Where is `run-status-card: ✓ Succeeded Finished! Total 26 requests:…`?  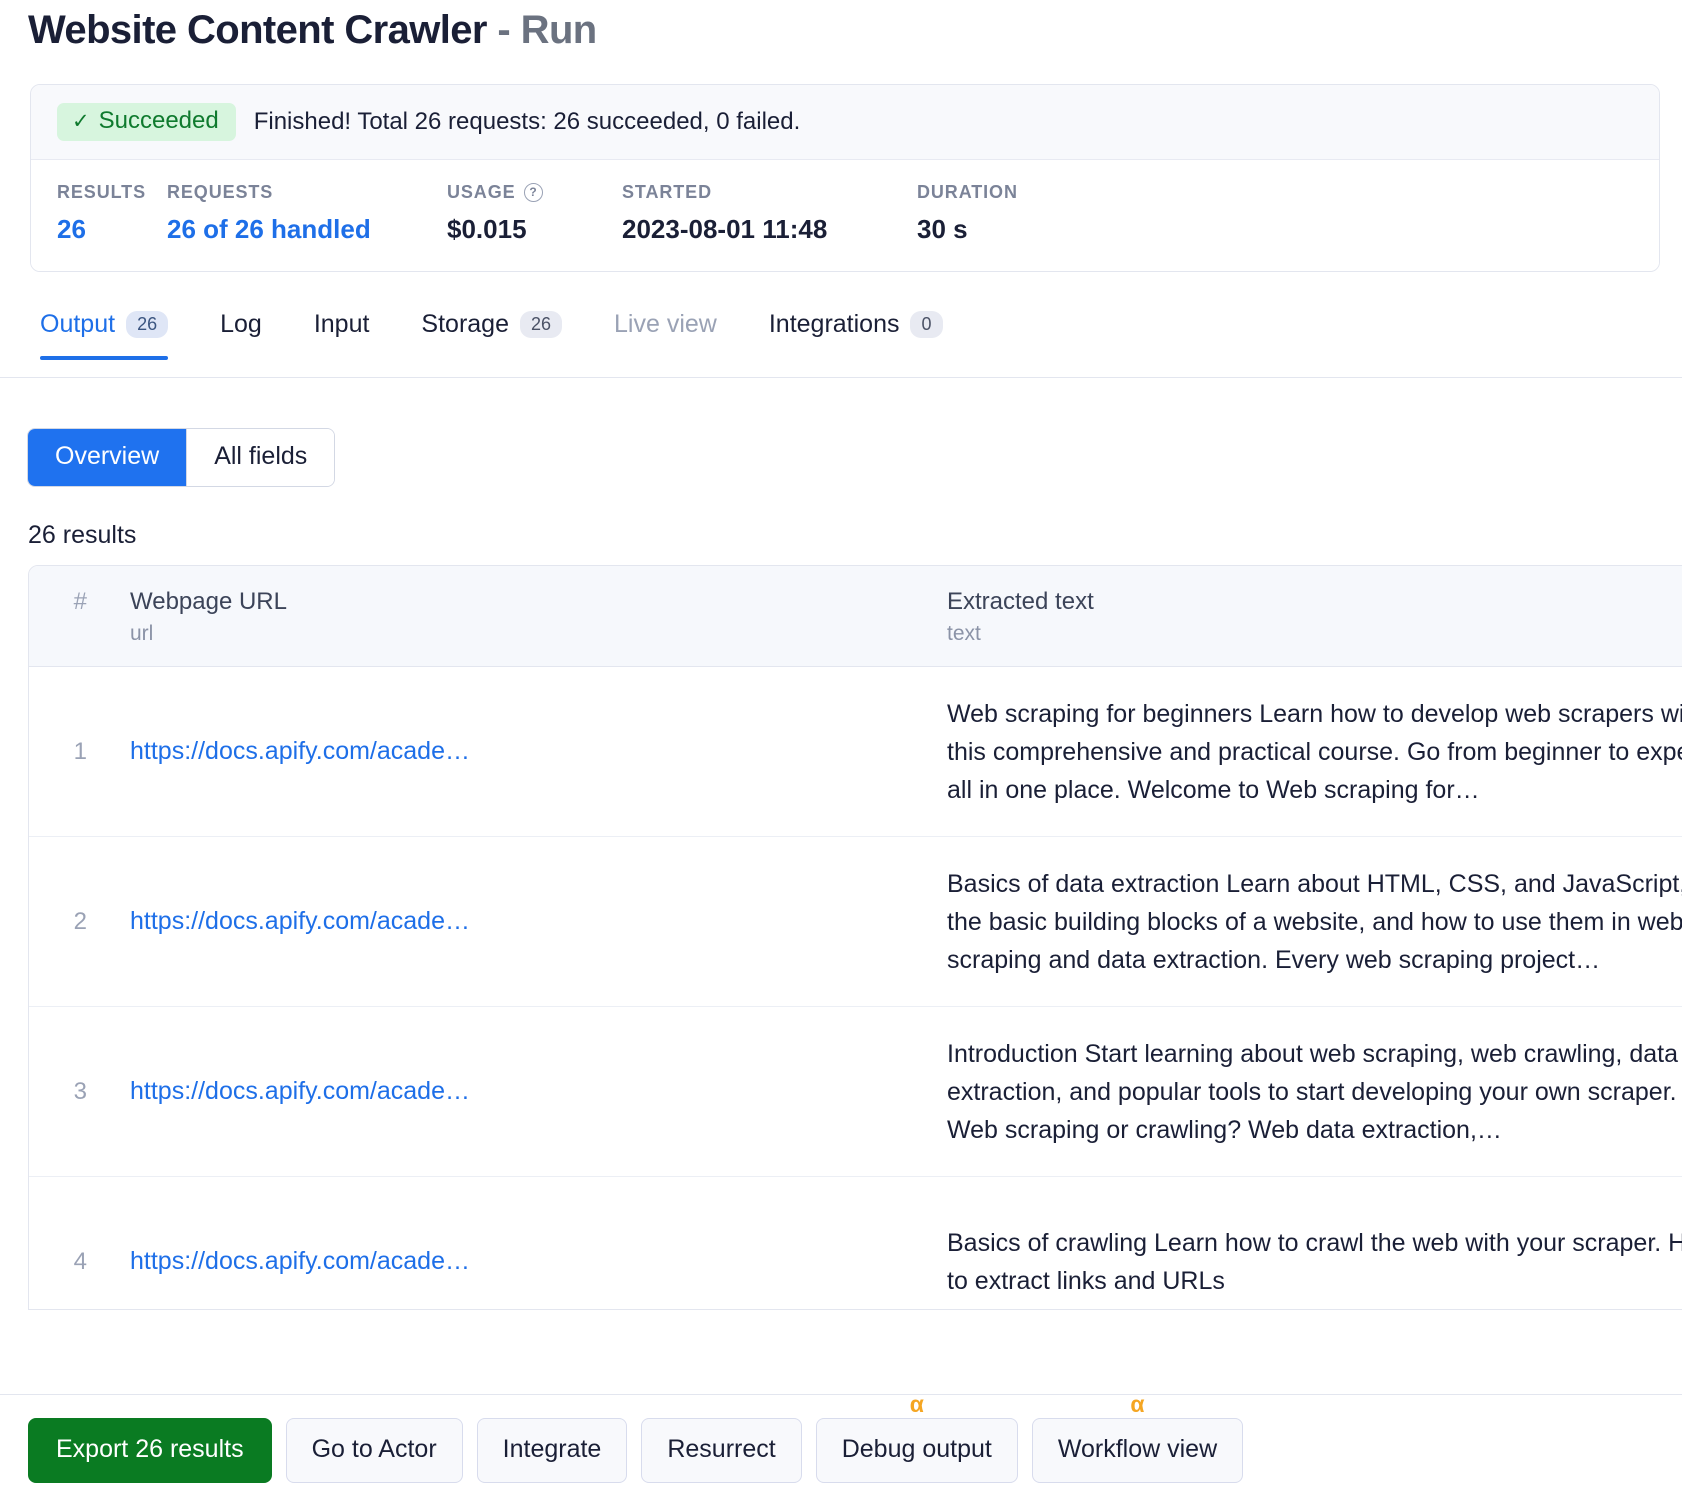
run-status-card: ✓ Succeeded Finished! Total 26 requests:… is located at coordinates (845, 178).